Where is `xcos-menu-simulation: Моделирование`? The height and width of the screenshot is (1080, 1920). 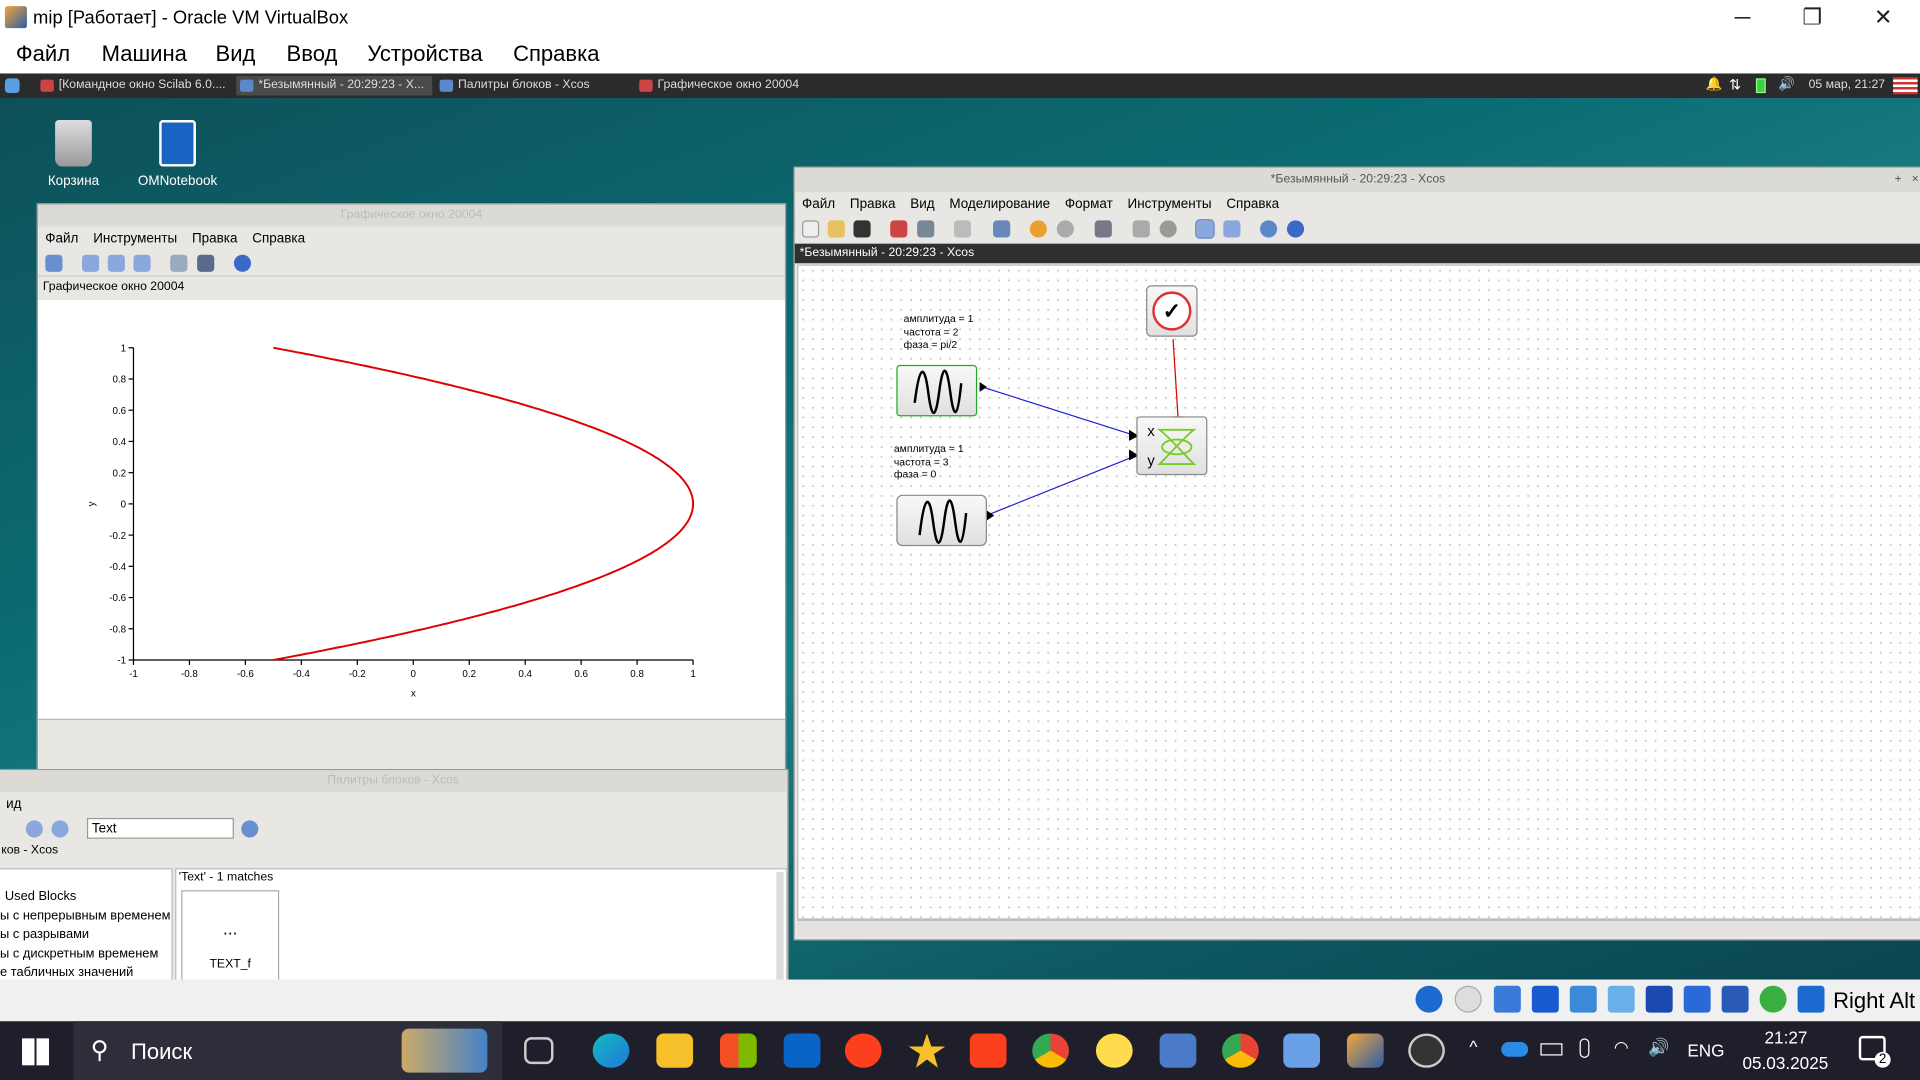
xcos-menu-simulation: Моделирование is located at coordinates (999, 204).